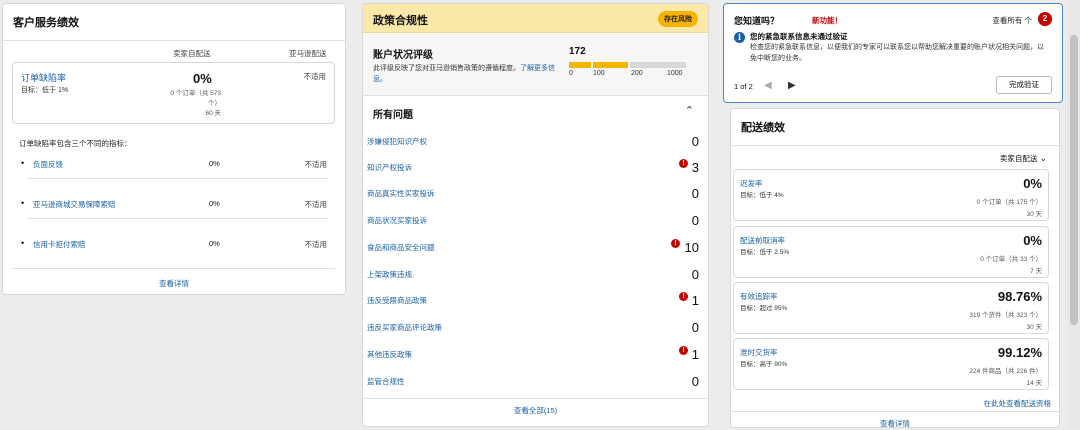 The image size is (1080, 430). Describe the element at coordinates (891, 195) in the screenshot. I see `delivery-metric-box: 迟发率 目标：低于 4% 0% 0 个订单（共 175 个） 30 天` at that location.